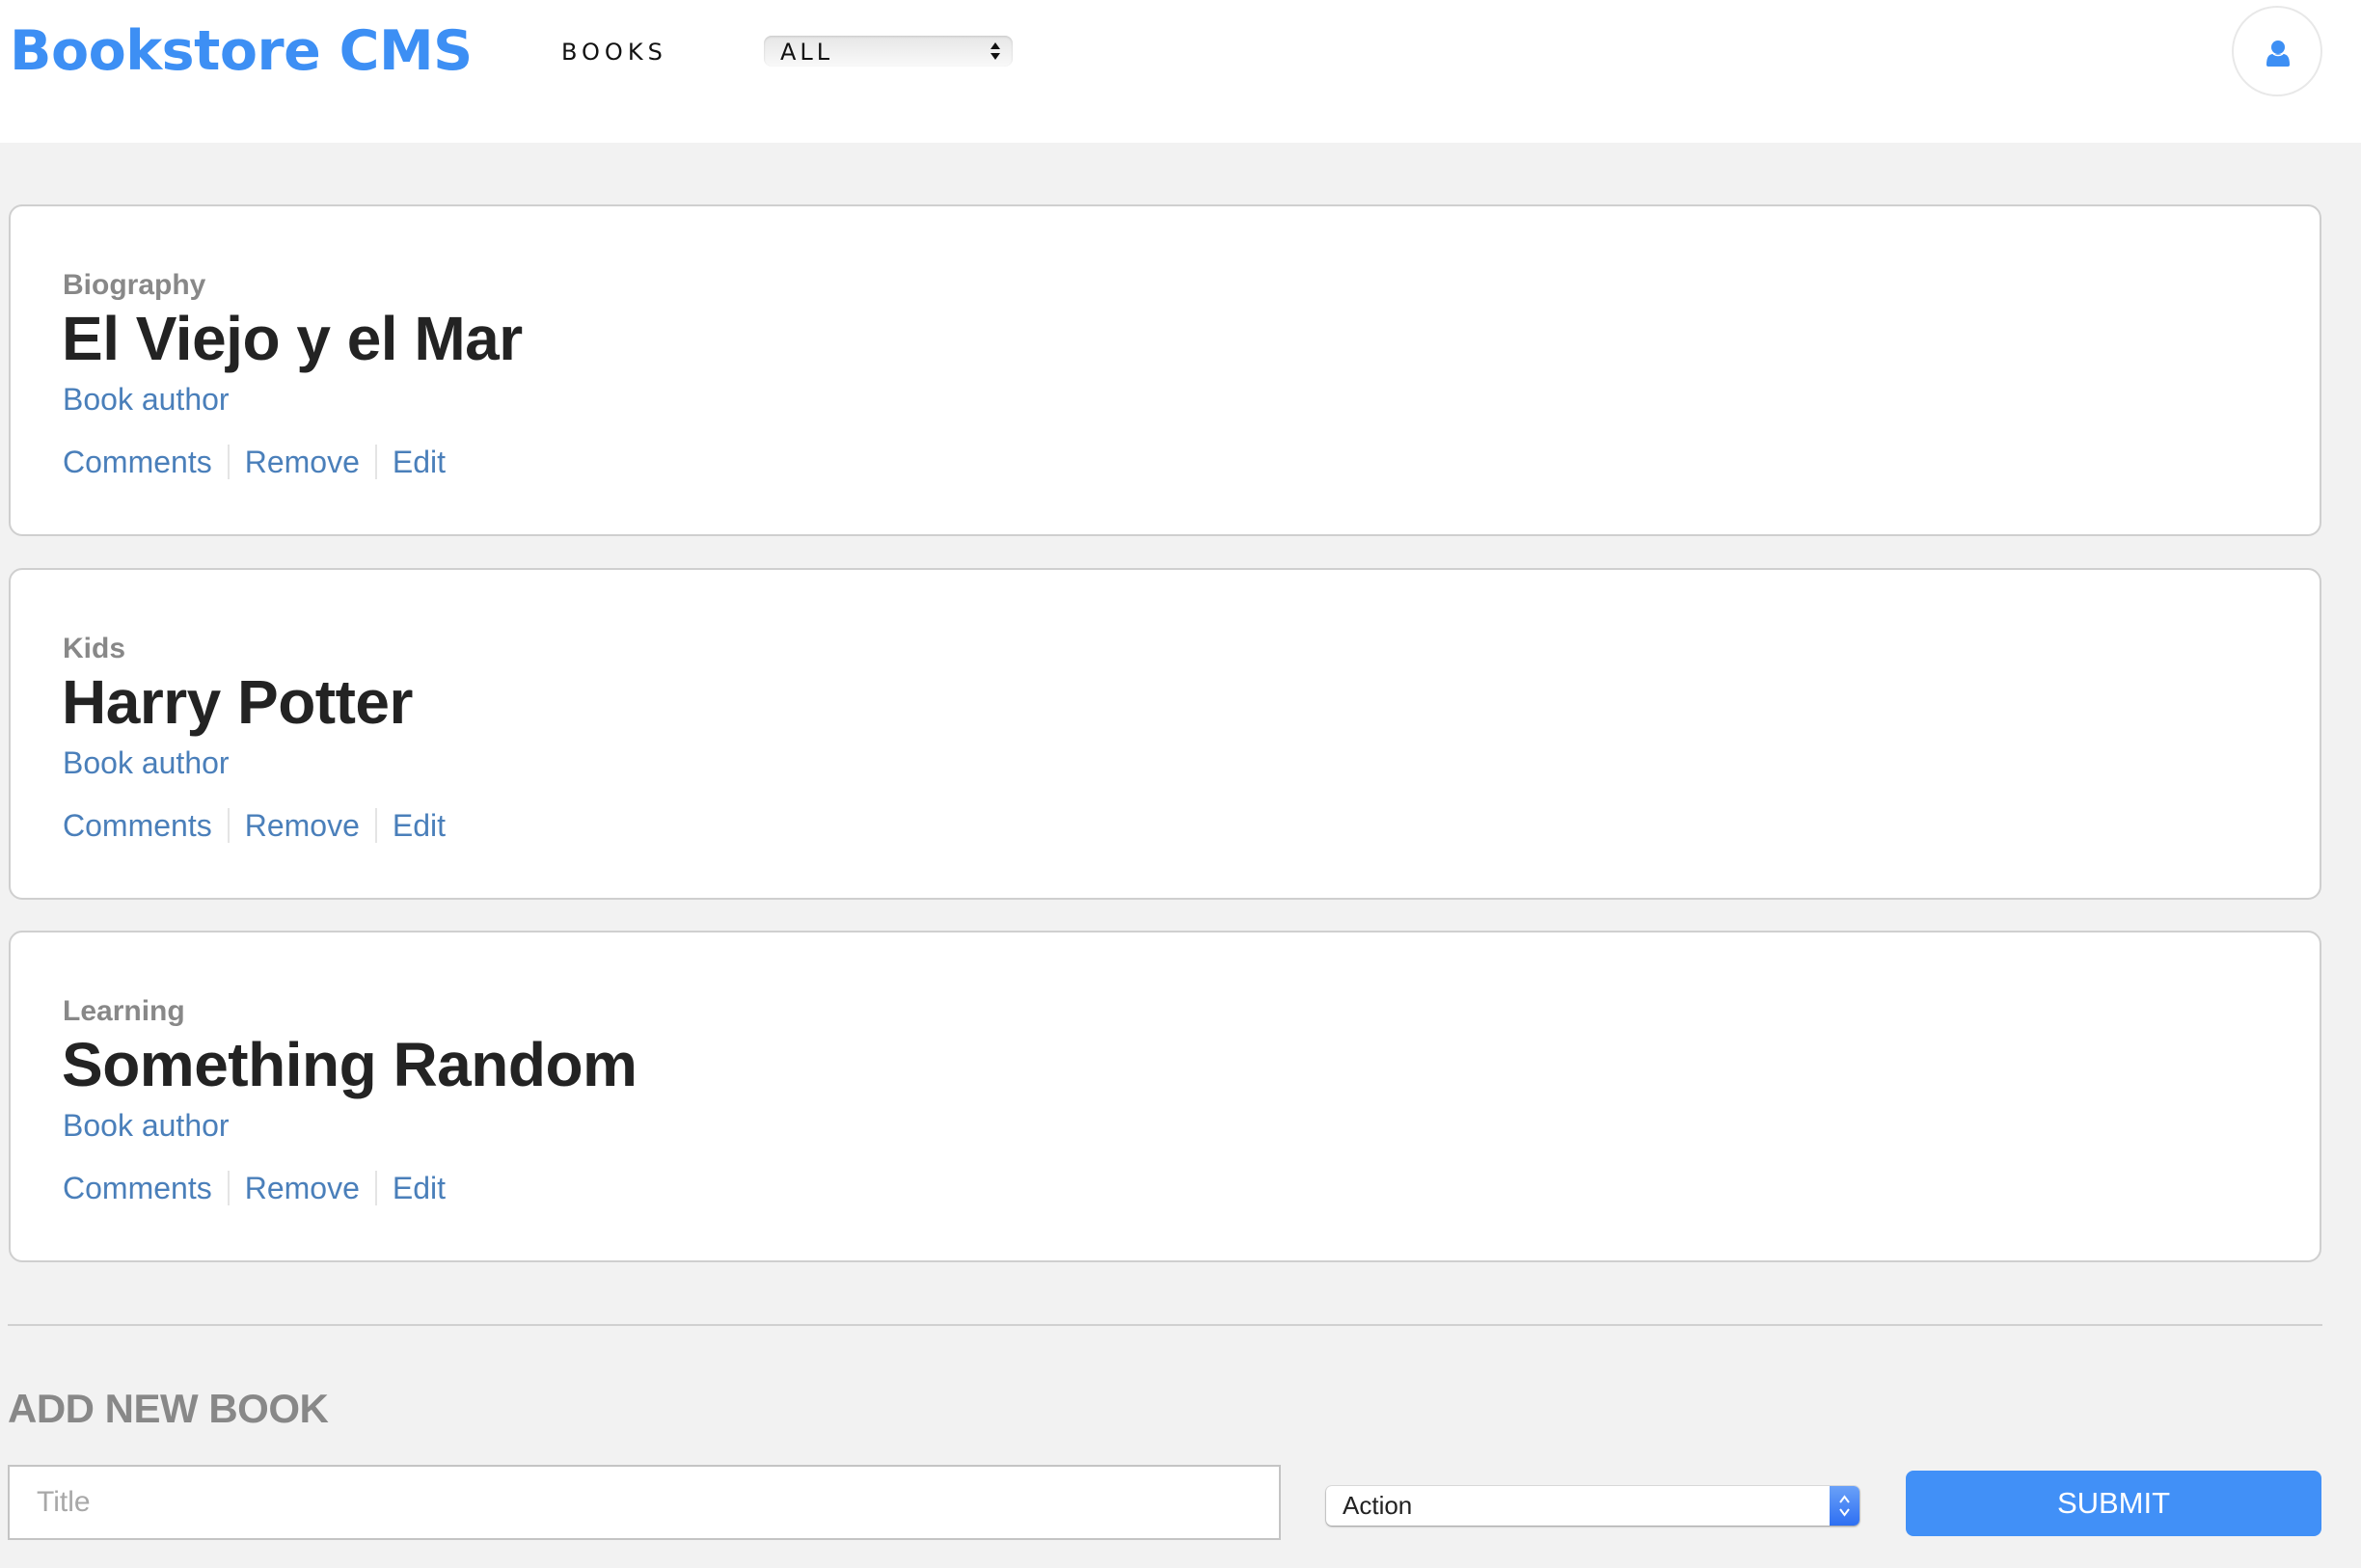 The image size is (2361, 1568). I want to click on book-category: Kids, so click(94, 648).